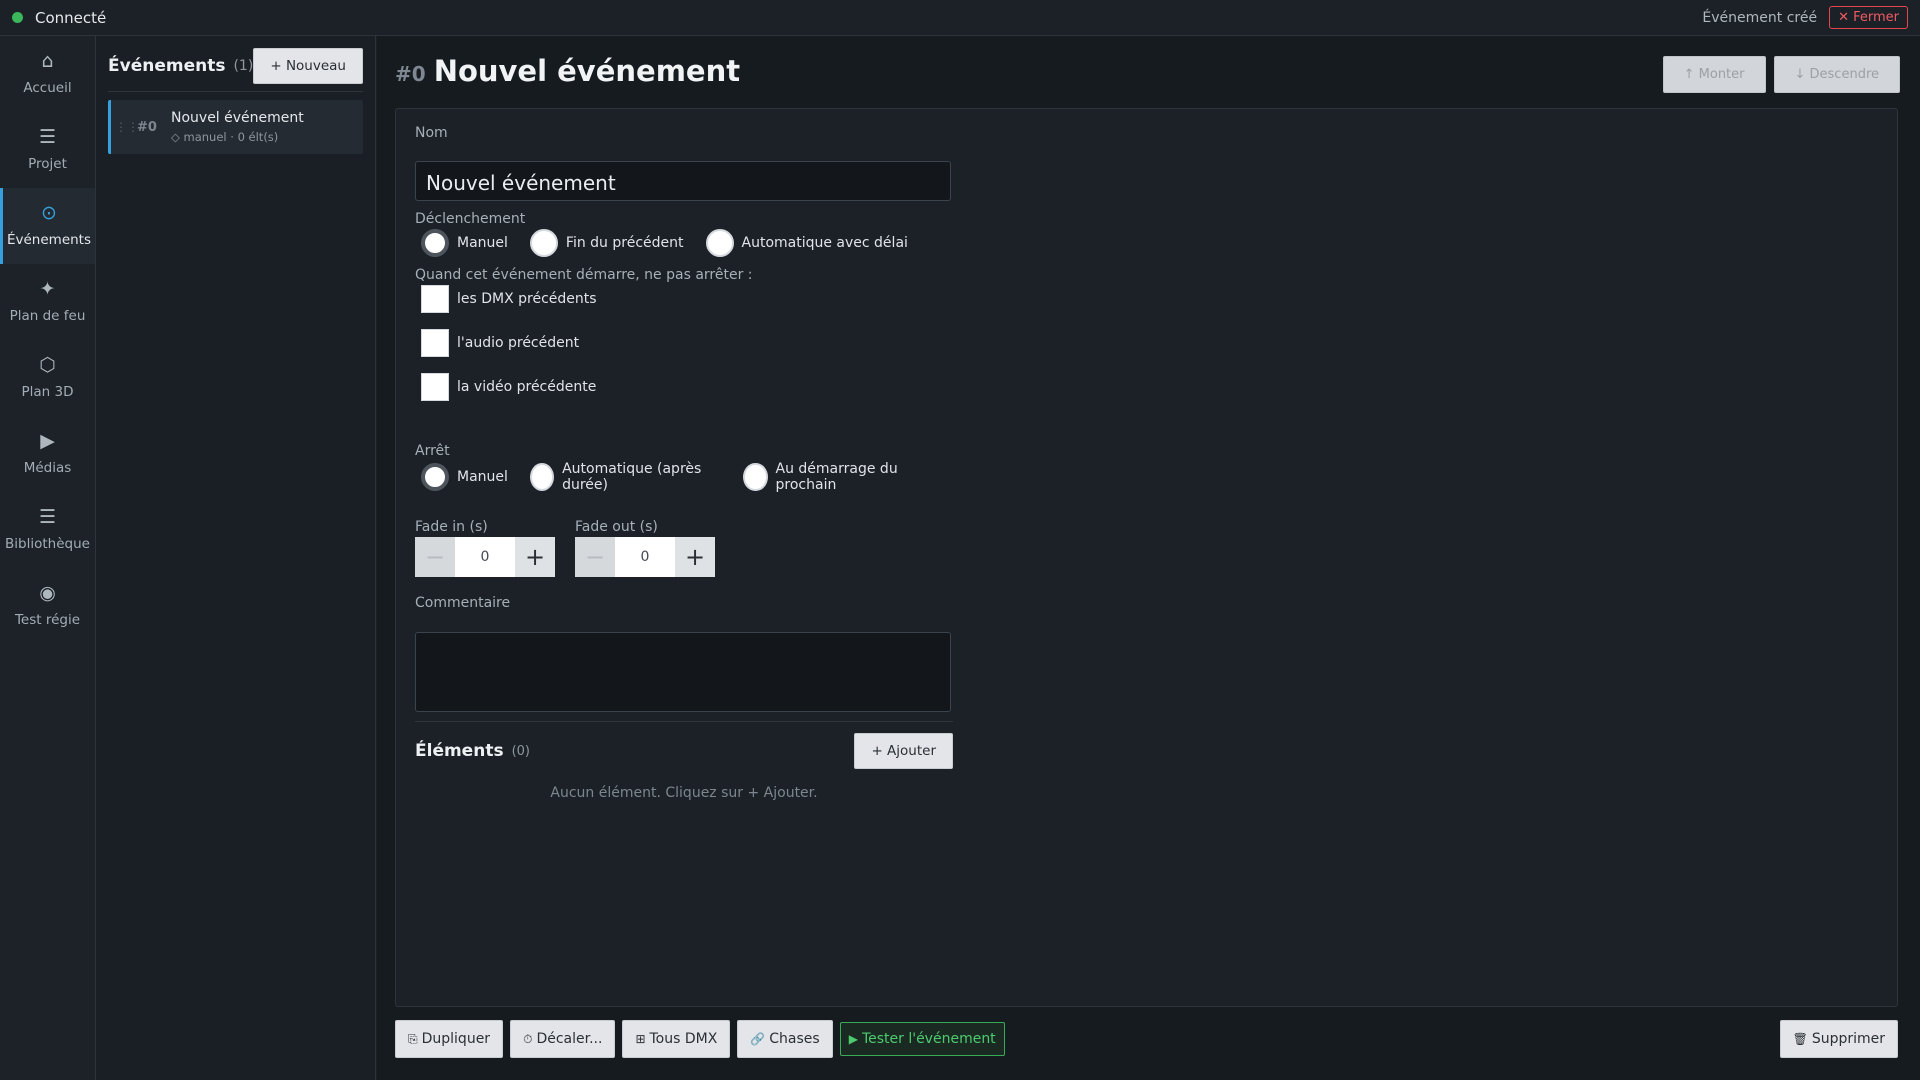 The image size is (1920, 1080). I want to click on nav-item-media: ▶ Médias, so click(47, 454).